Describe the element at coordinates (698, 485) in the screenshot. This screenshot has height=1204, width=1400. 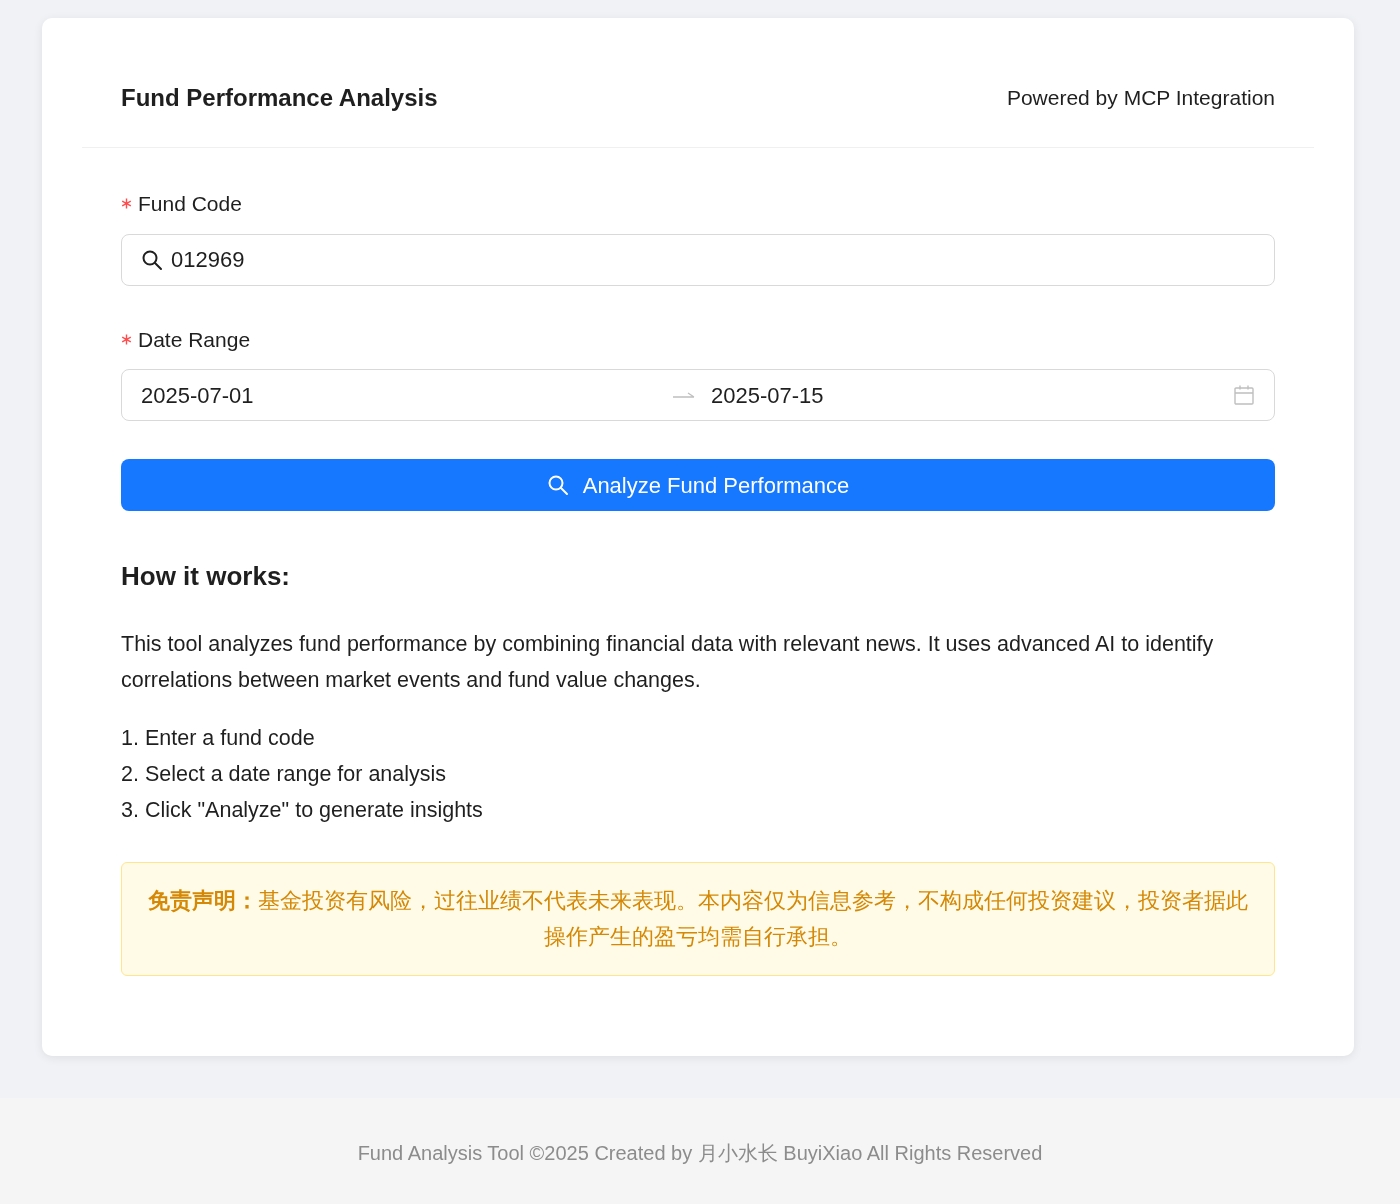
I see `analyze-button: Analyze Fund Performance` at that location.